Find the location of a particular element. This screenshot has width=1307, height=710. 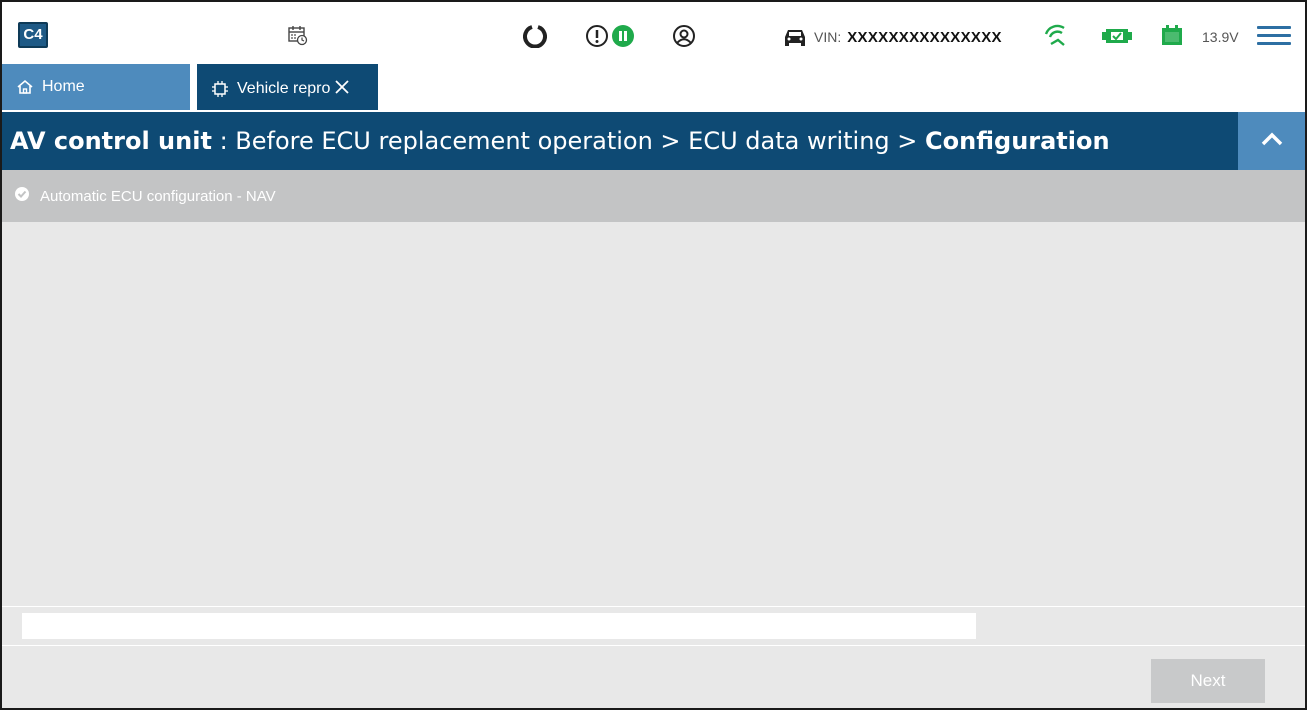

breadcrumb-unit: AV control unit is located at coordinates (111, 141).